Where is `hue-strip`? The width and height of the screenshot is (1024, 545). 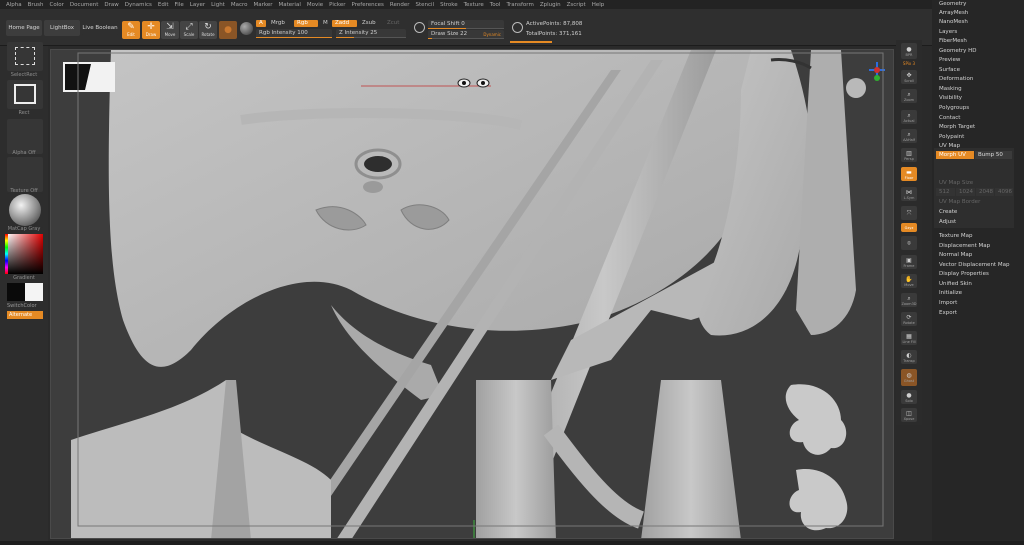 hue-strip is located at coordinates (6, 254).